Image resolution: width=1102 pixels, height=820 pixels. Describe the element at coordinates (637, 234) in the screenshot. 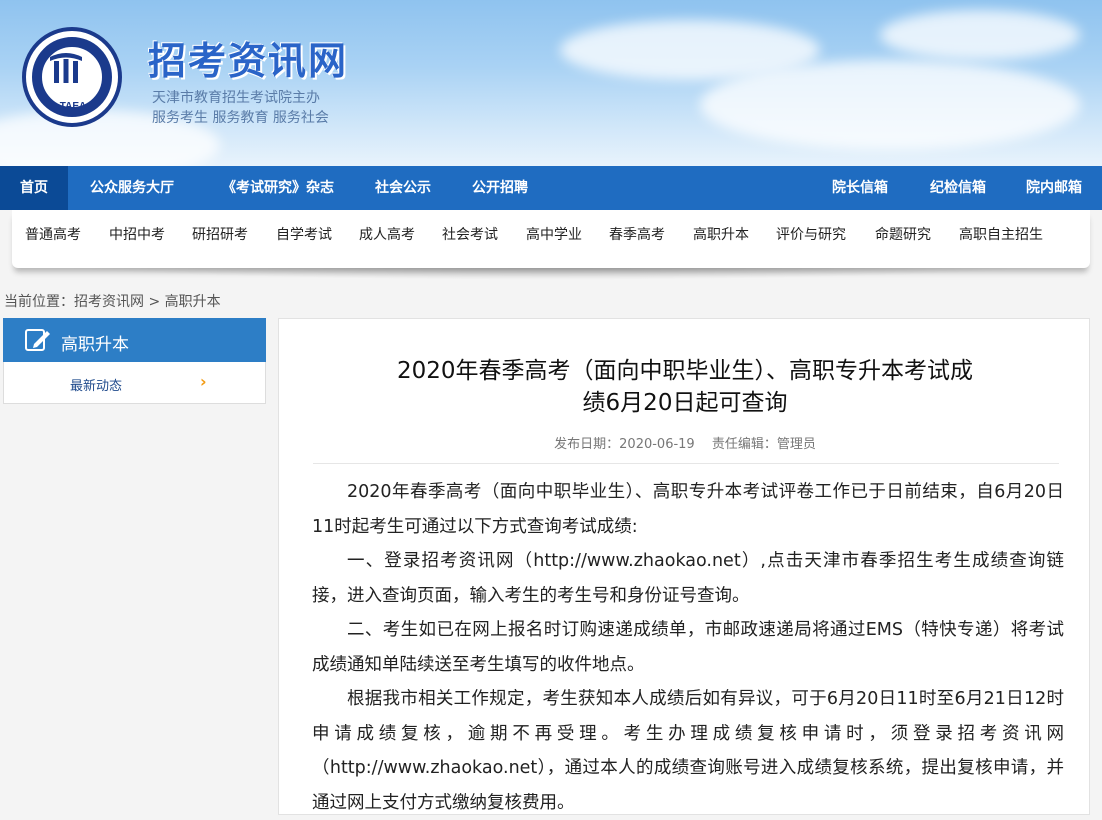

I see `subnav-item: 春季高考` at that location.